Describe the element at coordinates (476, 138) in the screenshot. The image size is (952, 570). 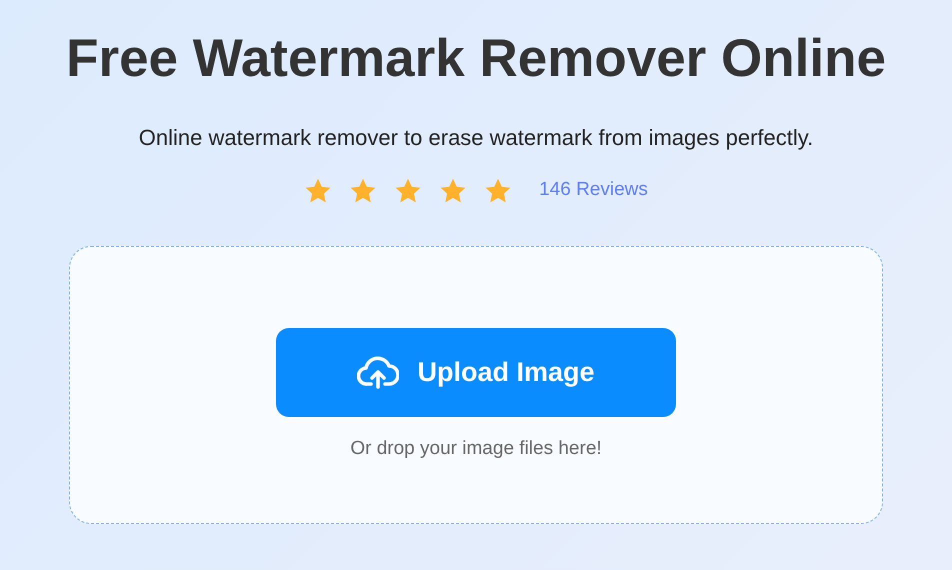
I see `subtitle: Online watermark remover to erase watermark from images perfectly.` at that location.